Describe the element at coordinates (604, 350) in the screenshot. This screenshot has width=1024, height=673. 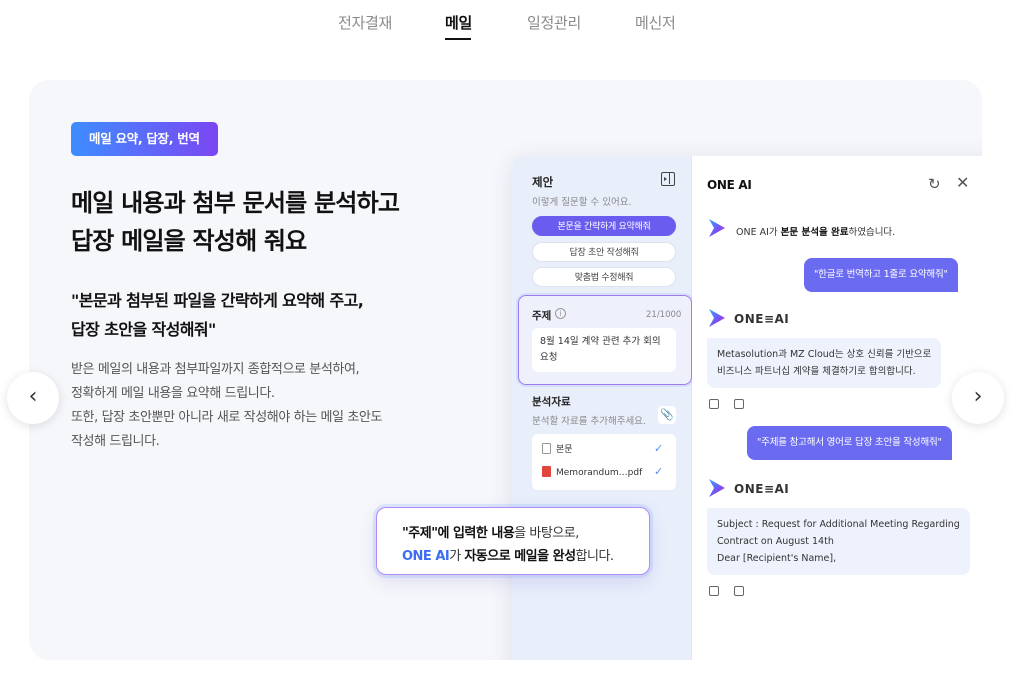
I see `subject-input: 8월 14일 계약 관련 추가 회의 요청` at that location.